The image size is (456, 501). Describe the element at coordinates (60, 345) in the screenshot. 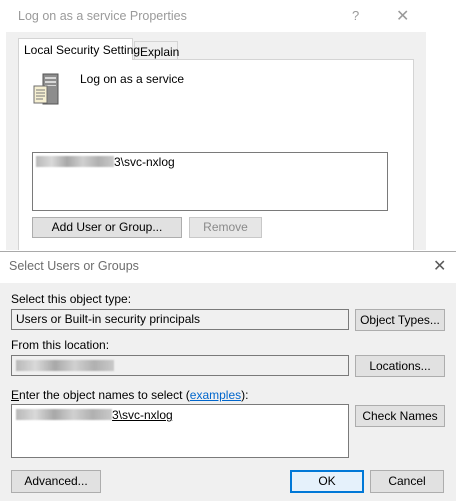

I see `location-label: From this location:` at that location.